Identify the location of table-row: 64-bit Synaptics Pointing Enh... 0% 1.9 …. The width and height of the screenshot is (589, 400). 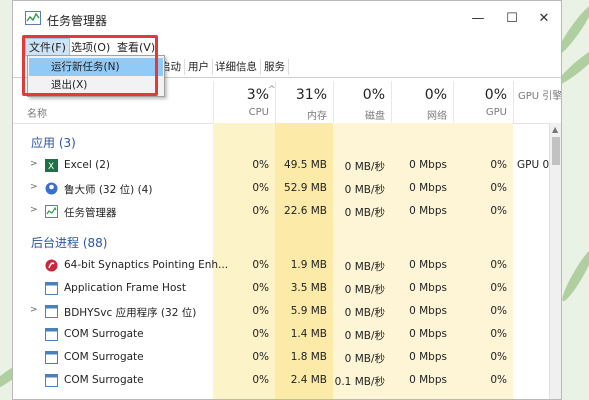
(281, 265).